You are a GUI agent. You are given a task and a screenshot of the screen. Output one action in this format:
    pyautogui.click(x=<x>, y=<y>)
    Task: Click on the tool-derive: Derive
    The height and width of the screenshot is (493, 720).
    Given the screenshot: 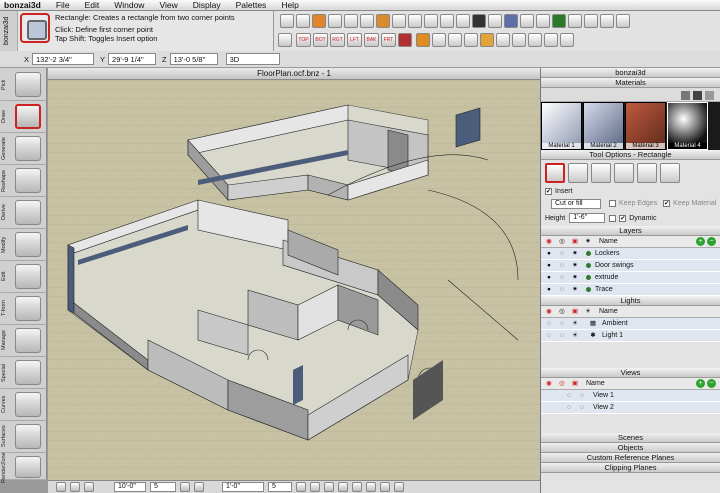 What is the action you would take?
    pyautogui.click(x=23, y=212)
    